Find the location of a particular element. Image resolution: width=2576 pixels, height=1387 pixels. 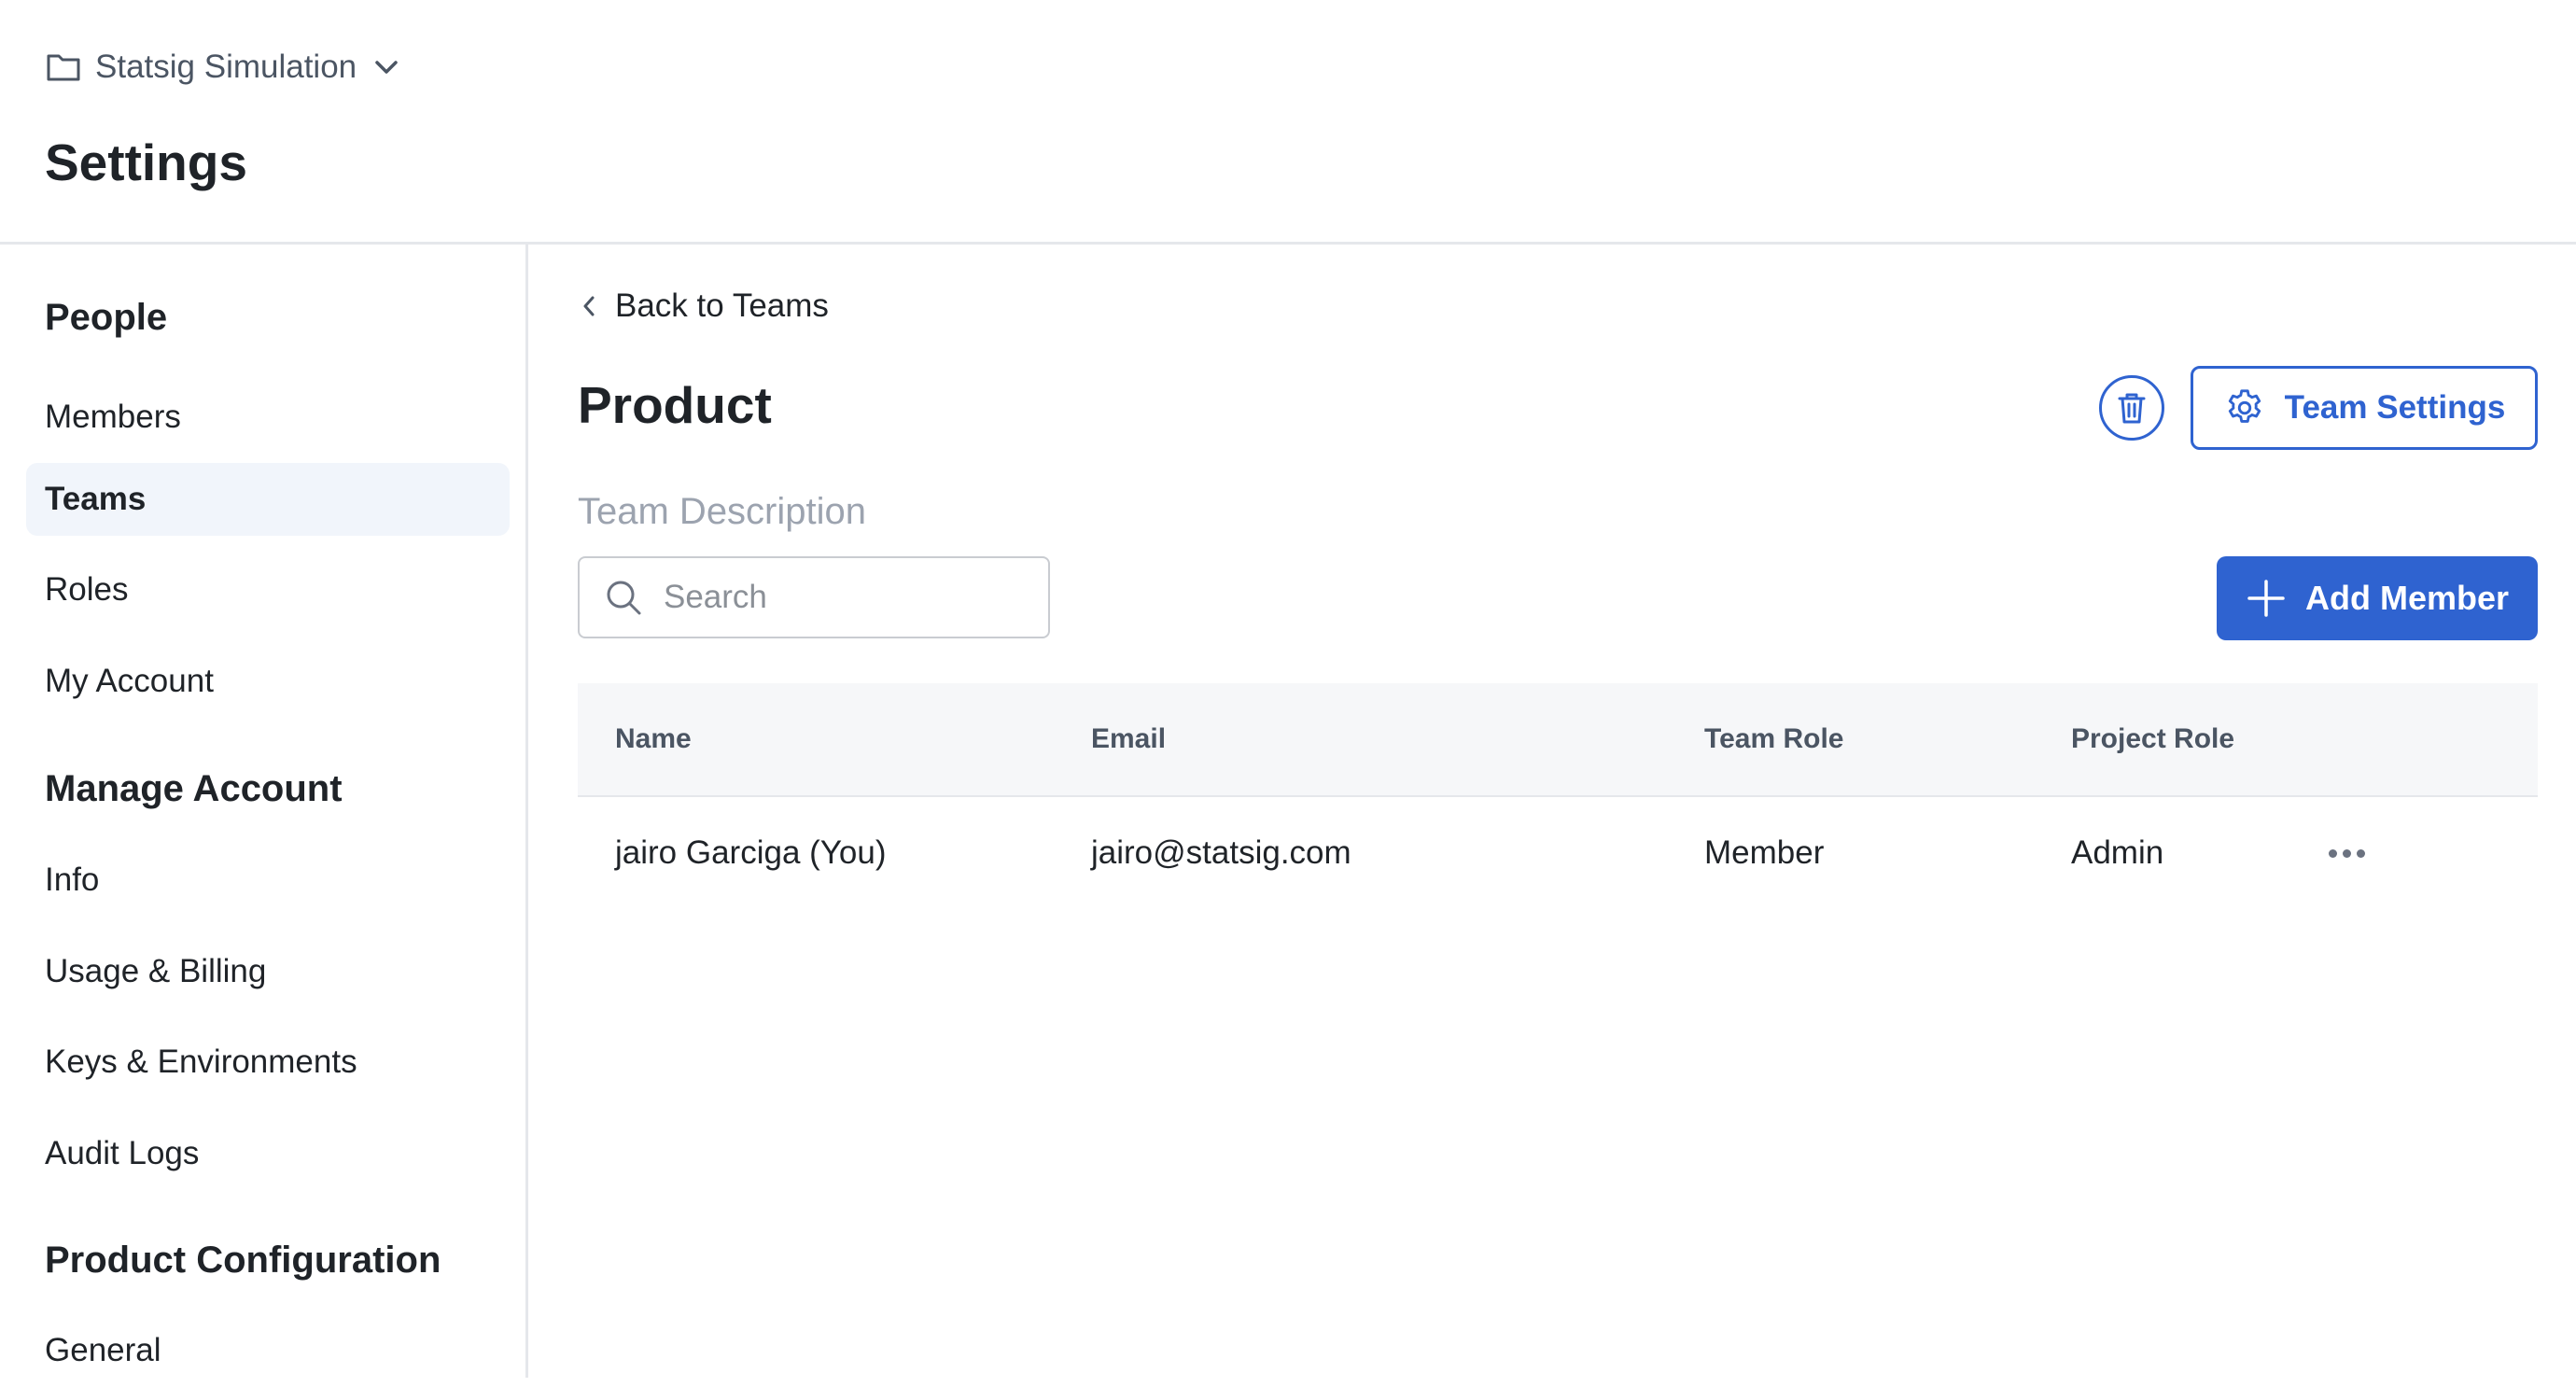

back-link-label: Back to Teams is located at coordinates (722, 306).